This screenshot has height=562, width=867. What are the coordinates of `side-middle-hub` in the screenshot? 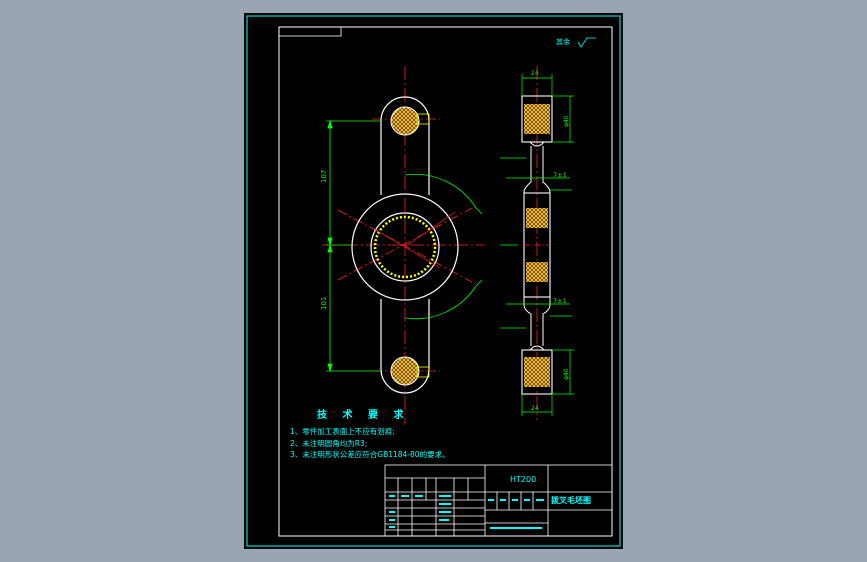 It's located at (537, 245).